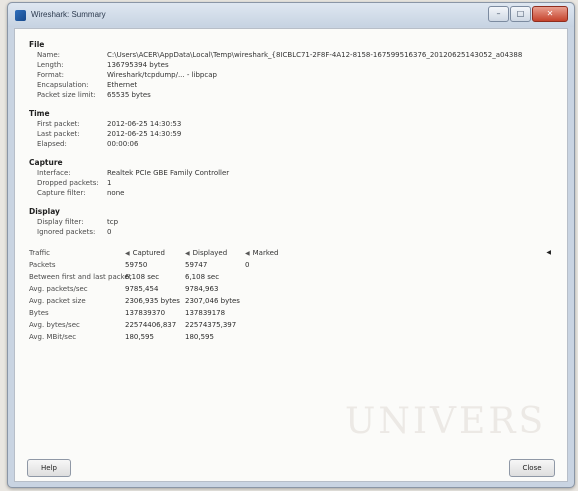  Describe the element at coordinates (202, 277) in the screenshot. I see `displayed-value: 6,108 sec` at that location.